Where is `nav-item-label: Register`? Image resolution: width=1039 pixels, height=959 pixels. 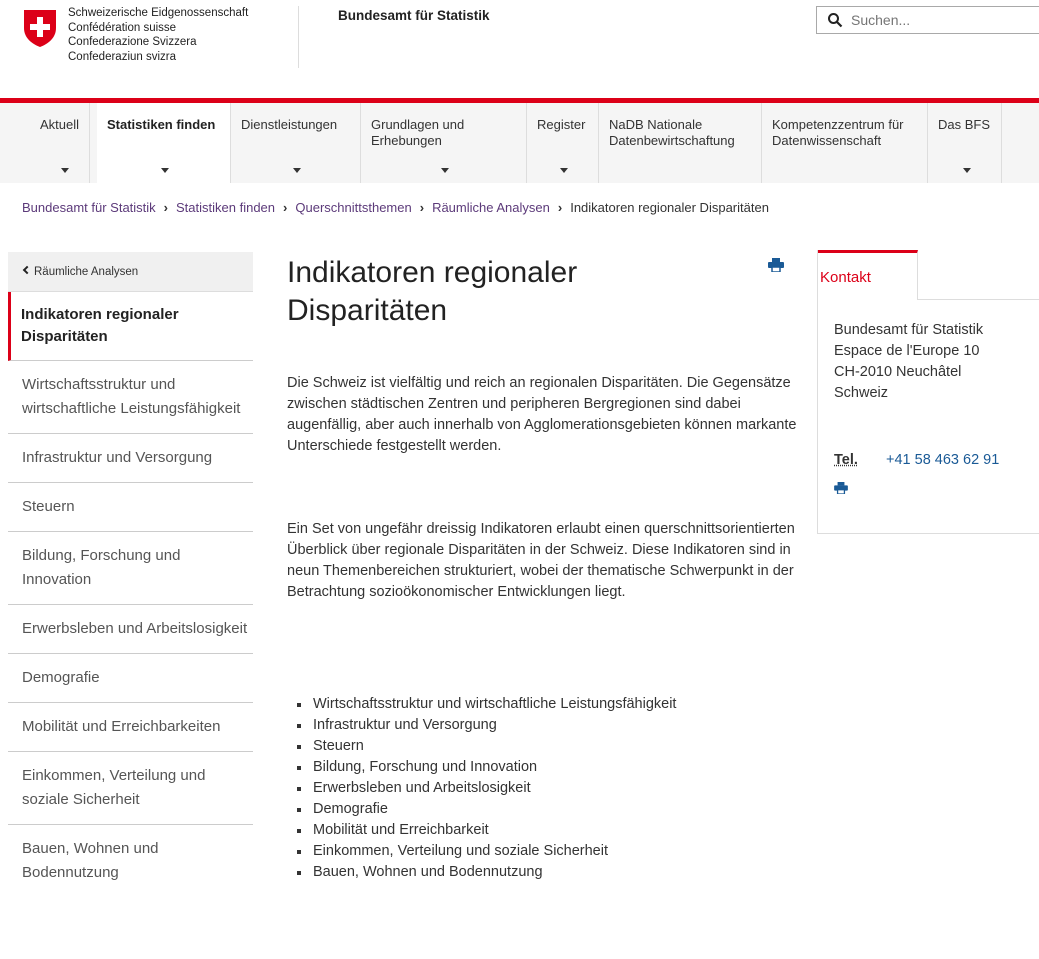
nav-item-label: Register is located at coordinates (561, 124).